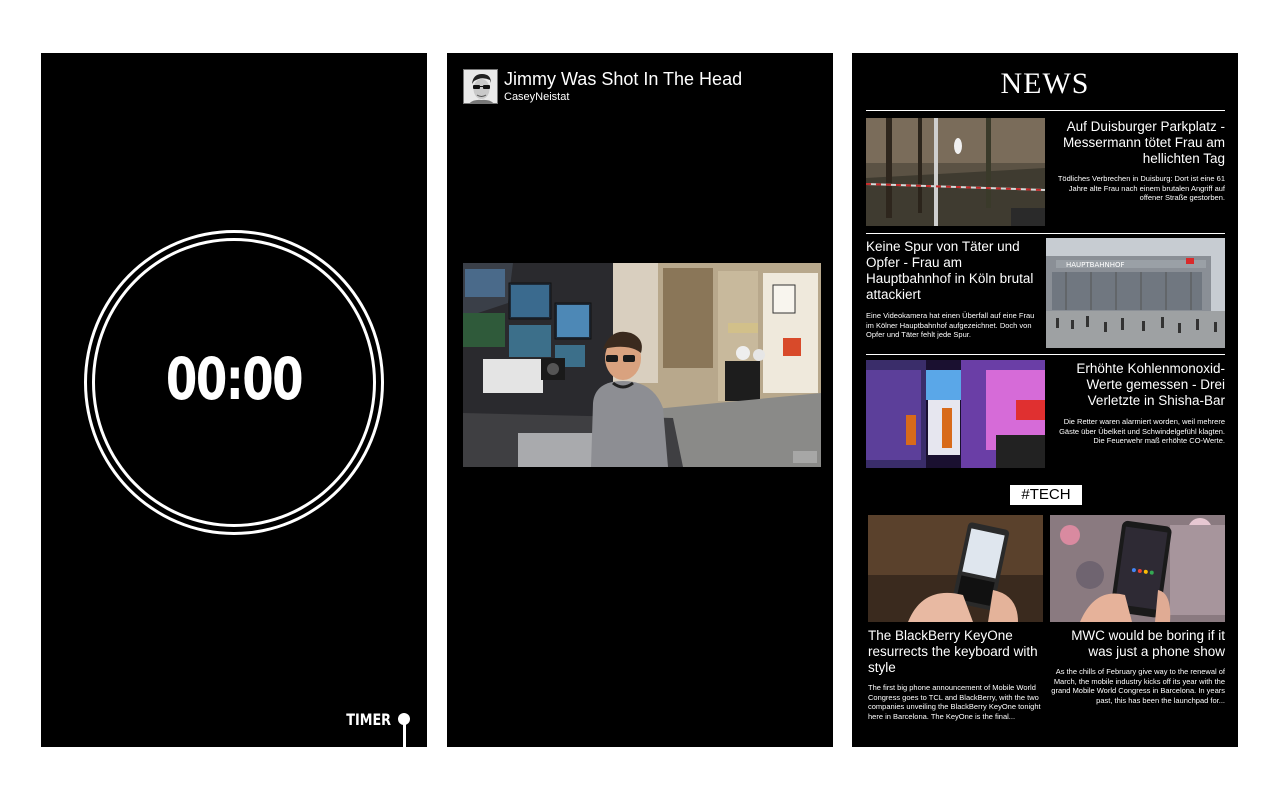 The image size is (1280, 800). I want to click on video-player, so click(642, 365).